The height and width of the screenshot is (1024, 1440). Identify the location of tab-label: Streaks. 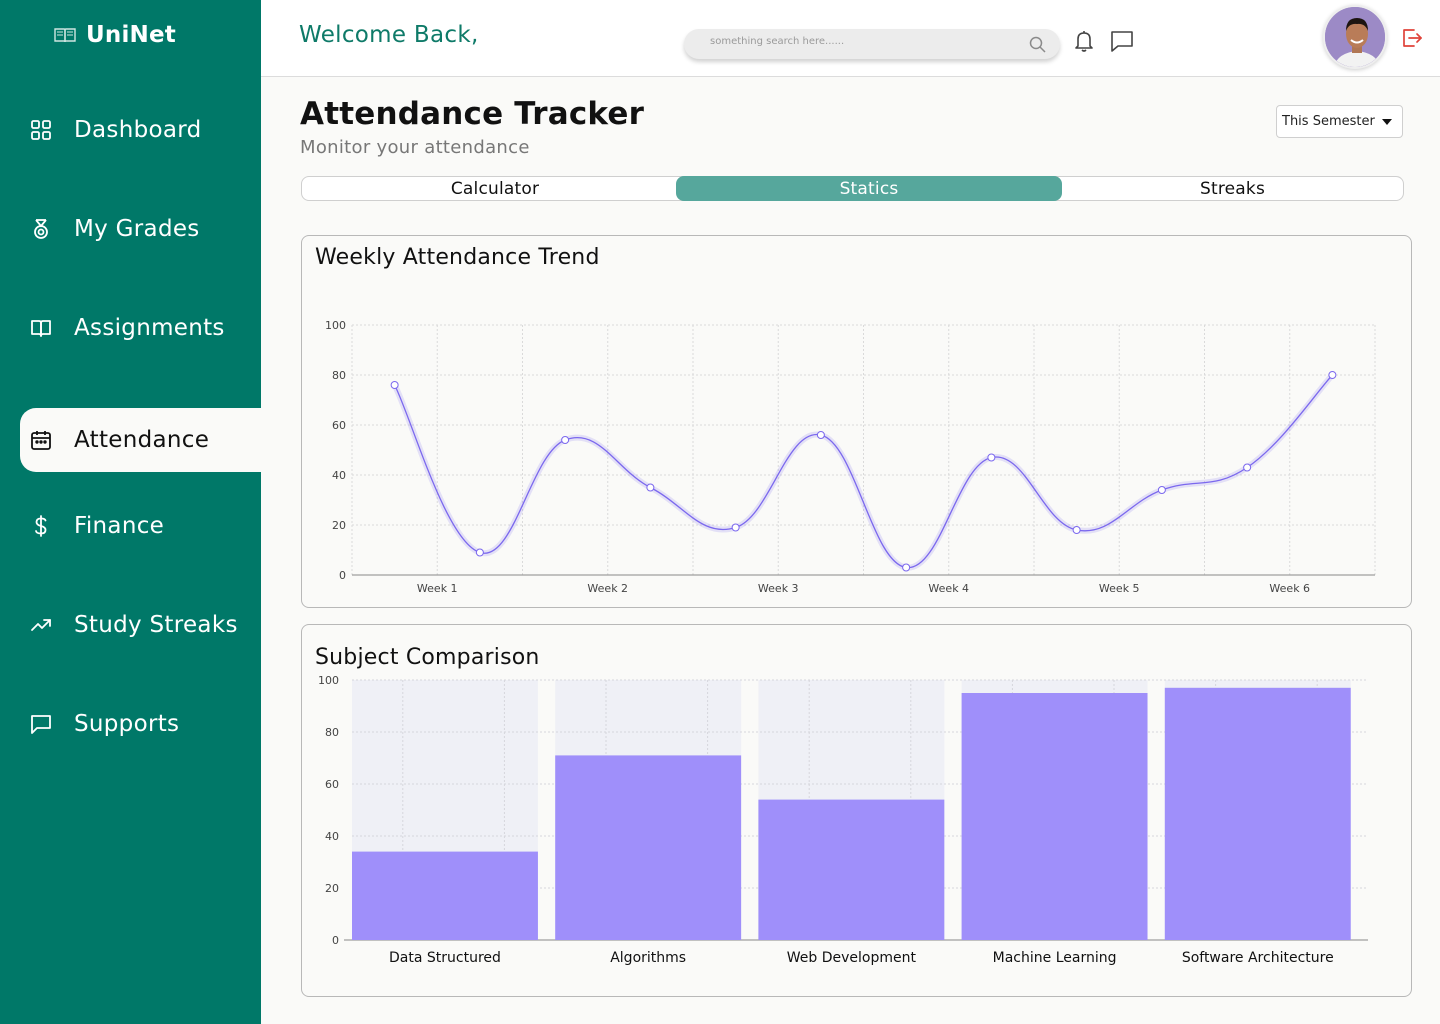
(1232, 188).